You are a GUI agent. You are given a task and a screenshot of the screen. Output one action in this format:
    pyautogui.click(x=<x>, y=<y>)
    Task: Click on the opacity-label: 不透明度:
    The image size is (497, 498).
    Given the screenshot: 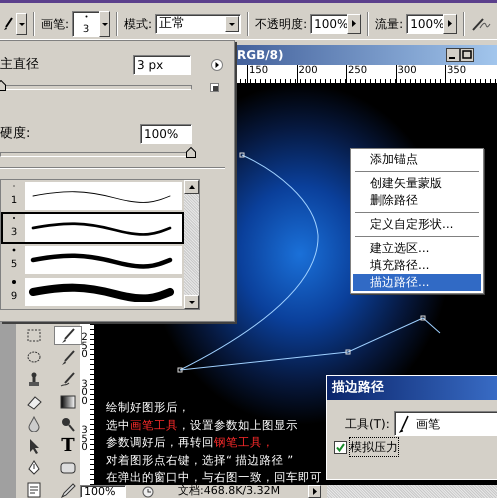 What is the action you would take?
    pyautogui.click(x=281, y=24)
    